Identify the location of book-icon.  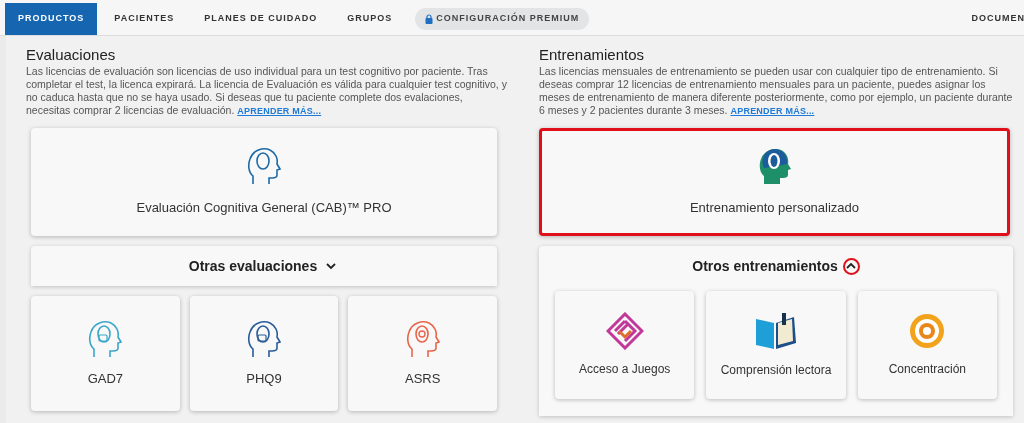
(776, 331).